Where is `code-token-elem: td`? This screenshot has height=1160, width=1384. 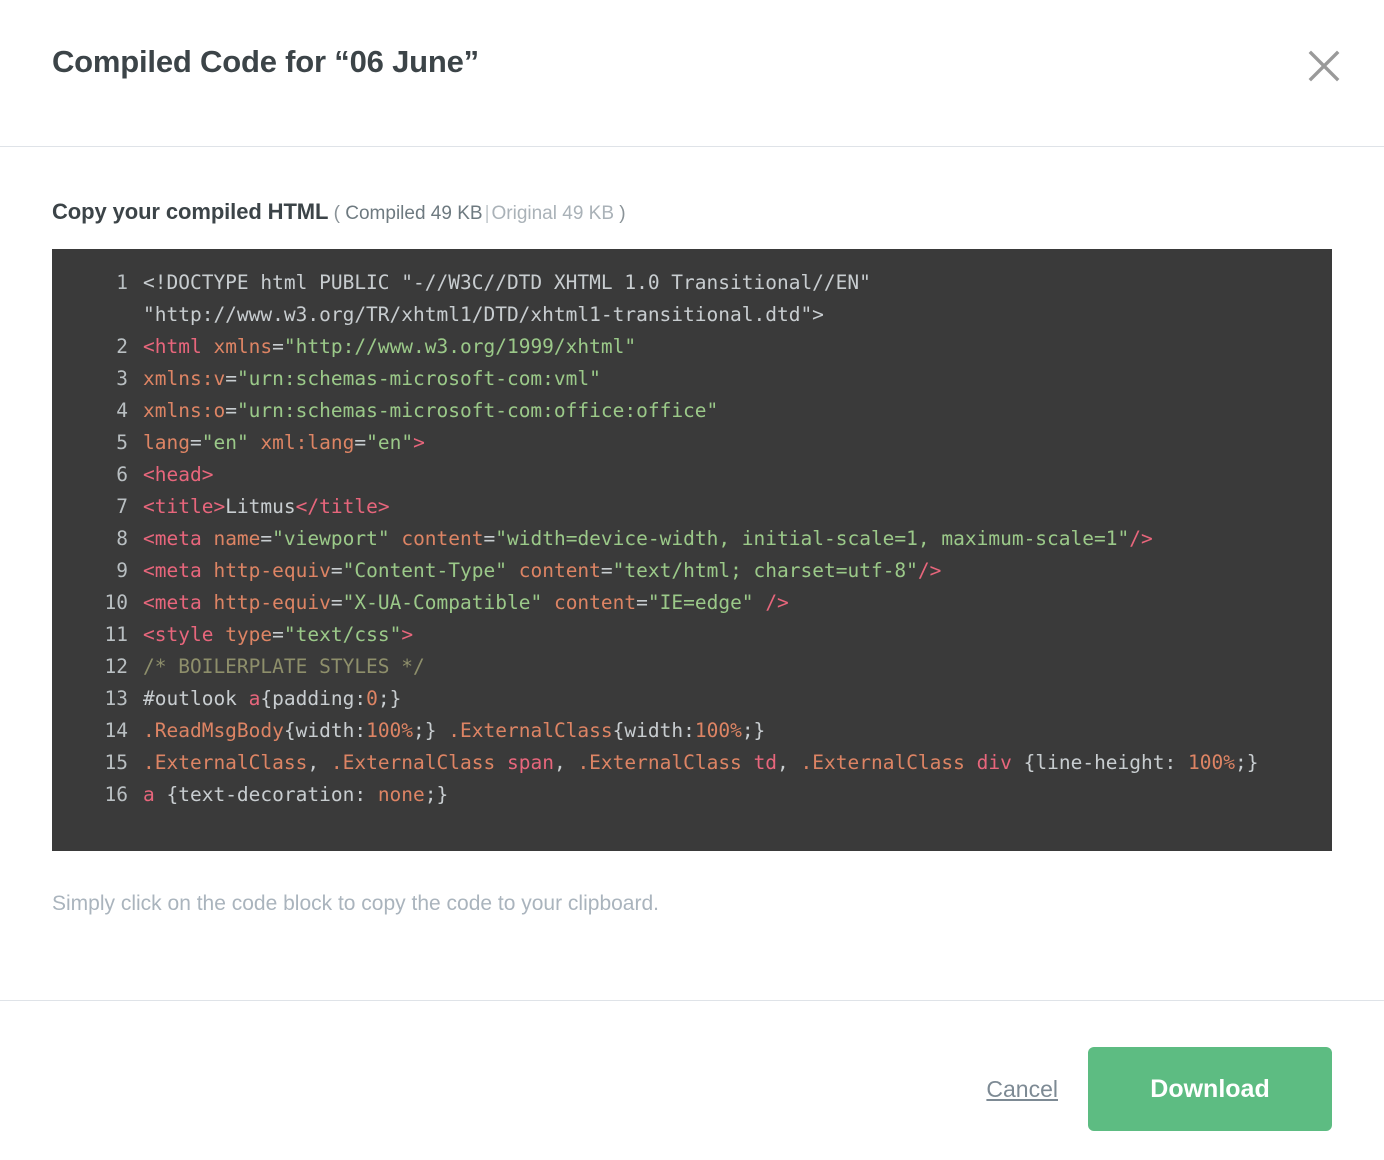 code-token-elem: td is located at coordinates (765, 762).